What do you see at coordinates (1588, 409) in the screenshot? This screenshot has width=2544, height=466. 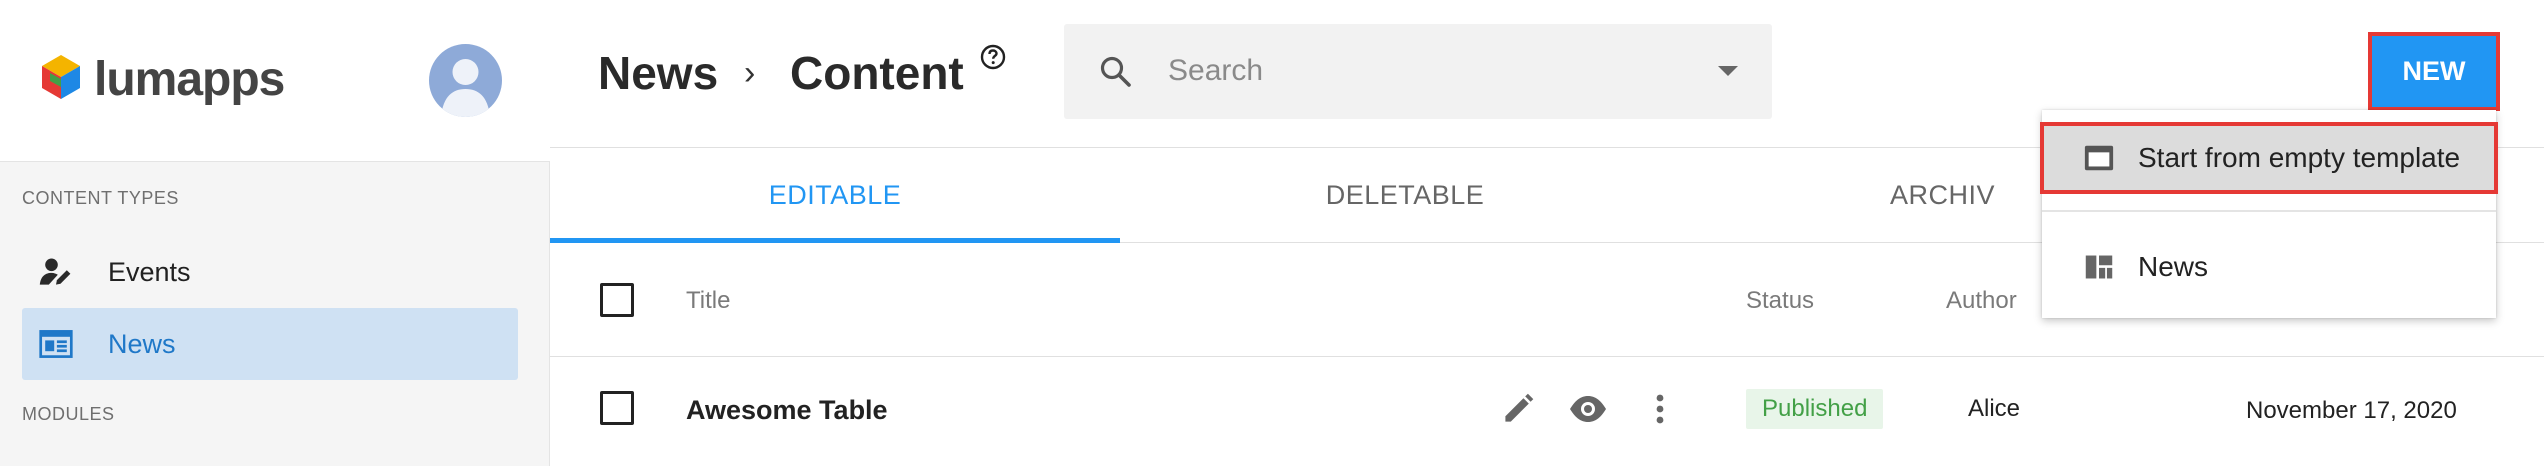 I see `view-icon` at bounding box center [1588, 409].